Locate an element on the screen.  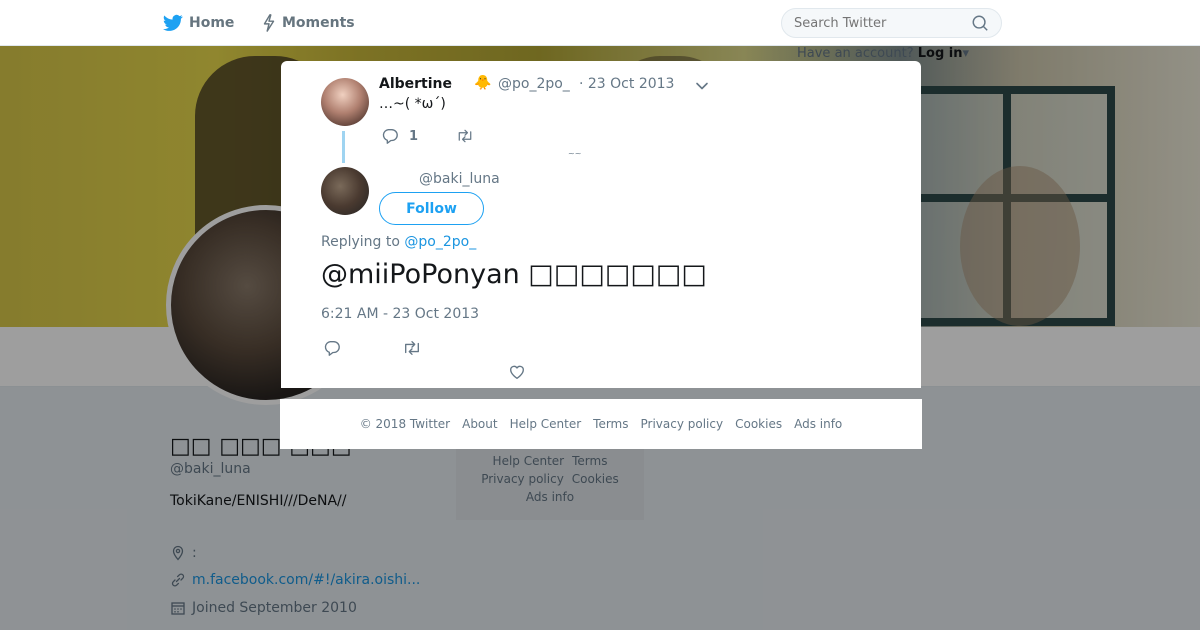
nav-moments: Moments is located at coordinates (308, 23).